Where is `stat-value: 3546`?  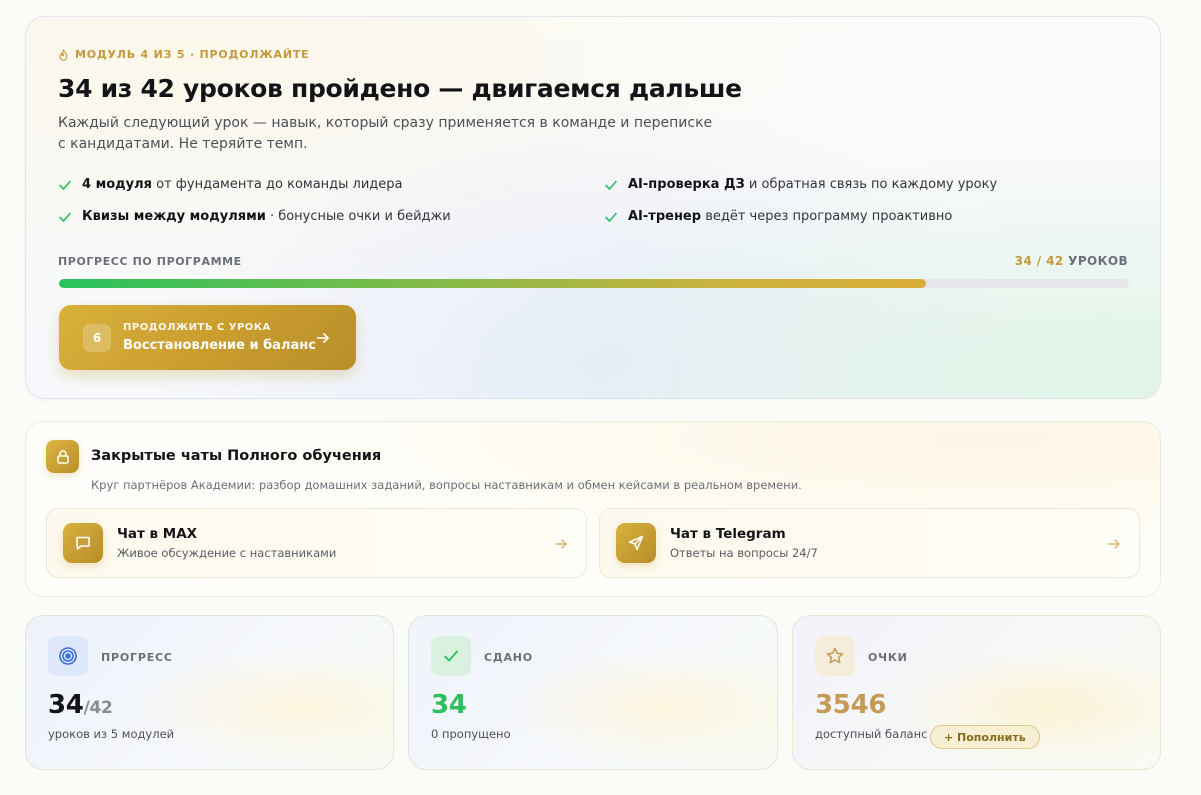 stat-value: 3546 is located at coordinates (851, 705).